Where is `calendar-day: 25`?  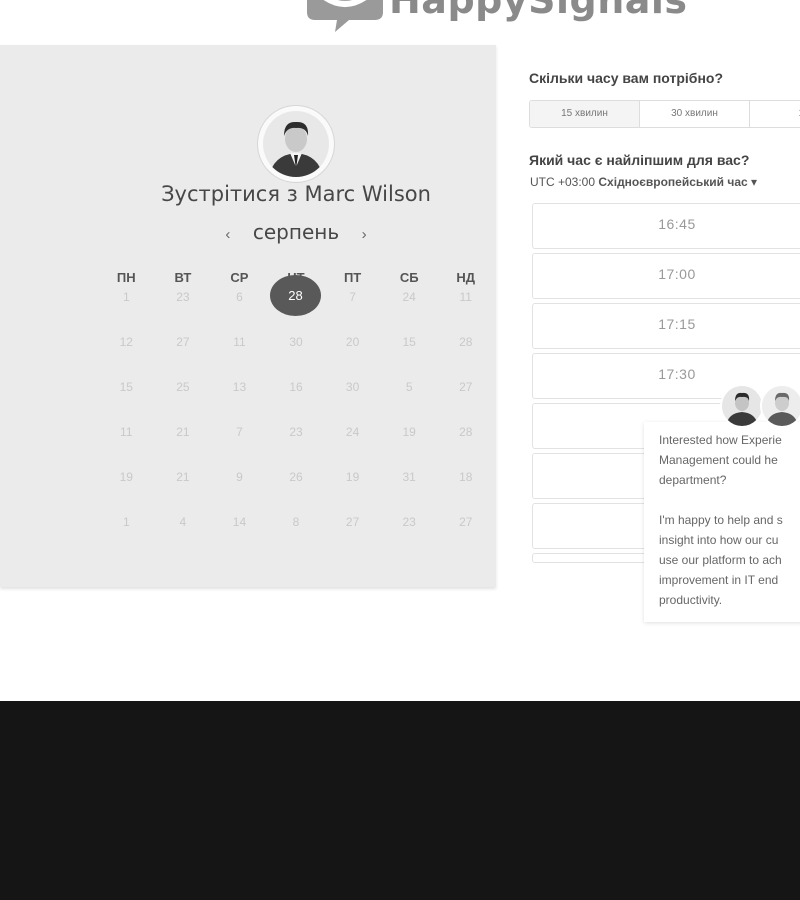
calendar-day: 25 is located at coordinates (183, 387).